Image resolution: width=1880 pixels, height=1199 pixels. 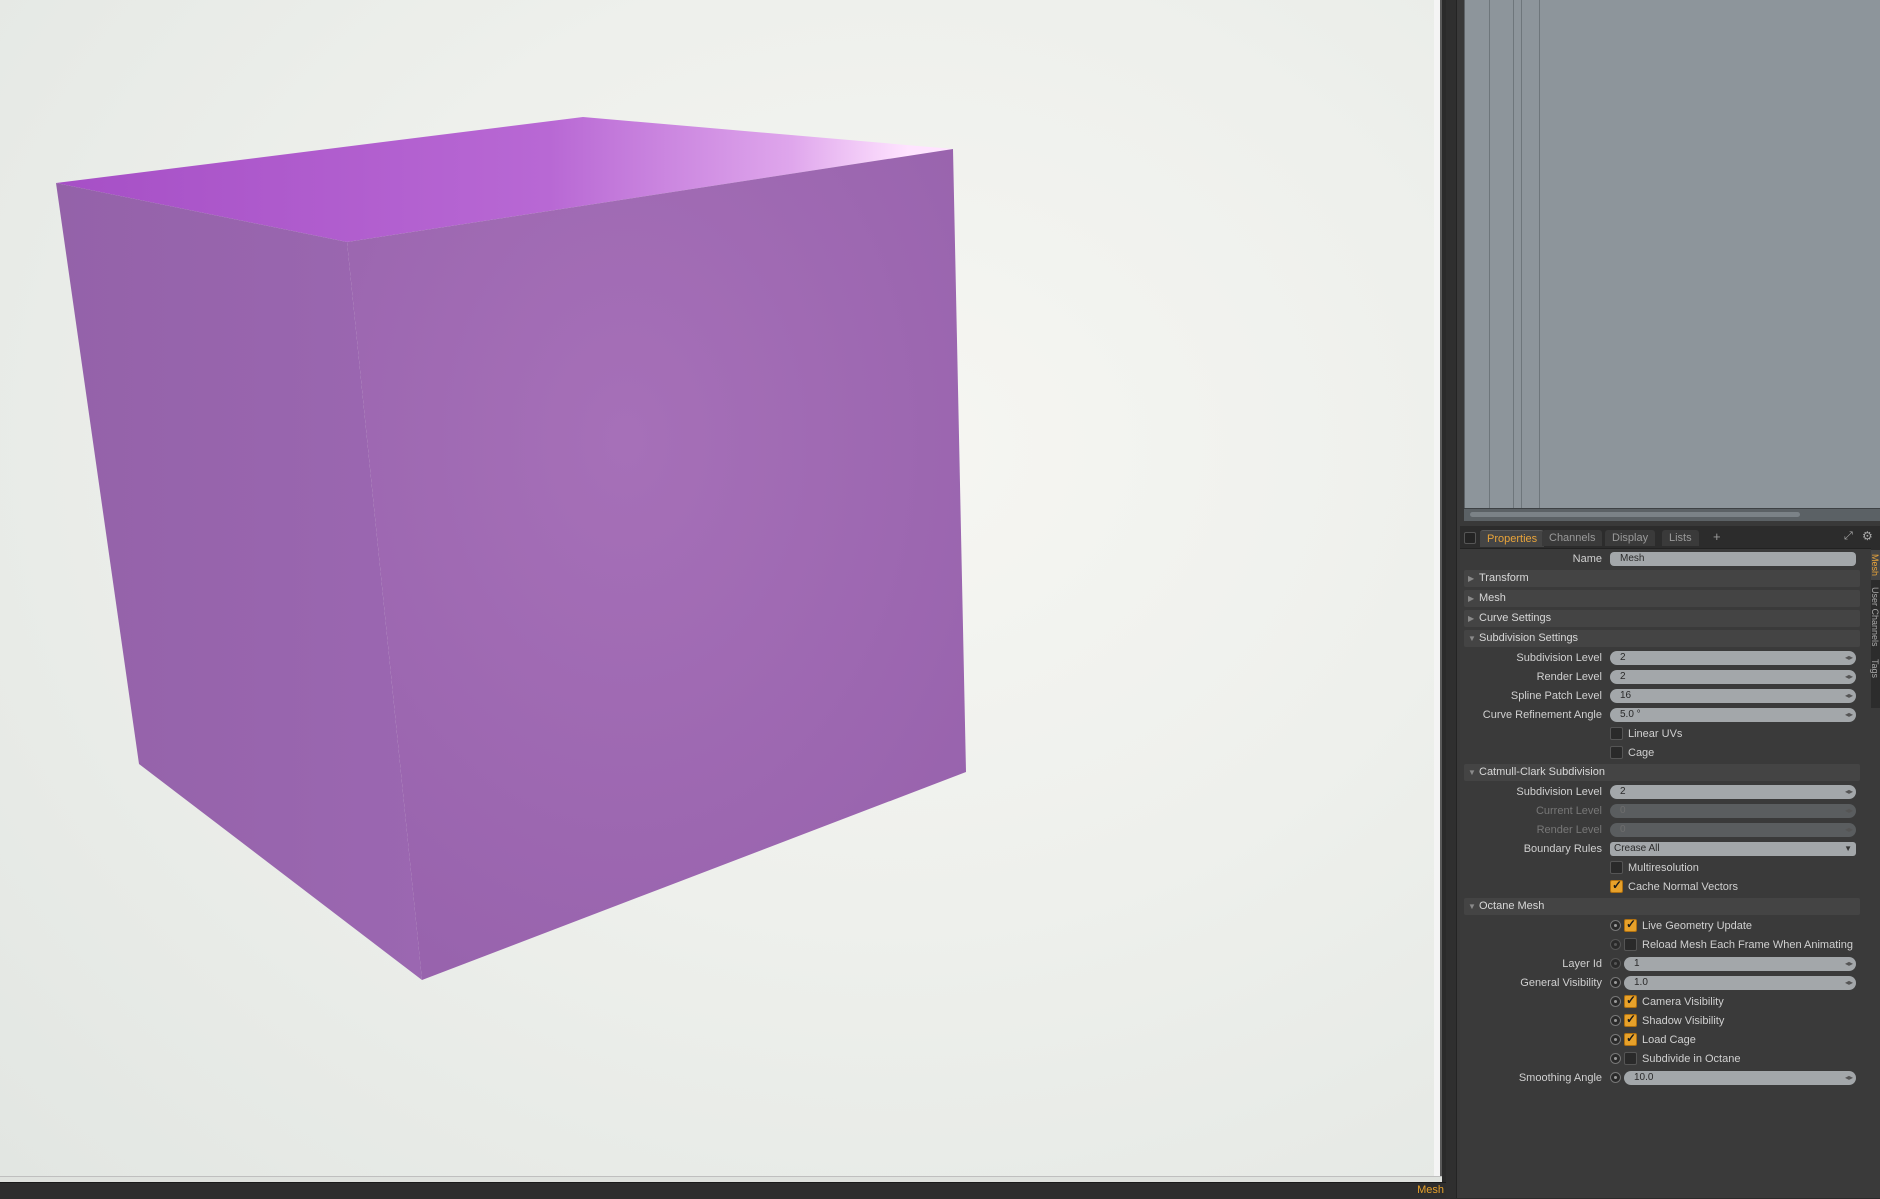 I want to click on multiresolution-row: Multiresolution, so click(x=1660, y=868).